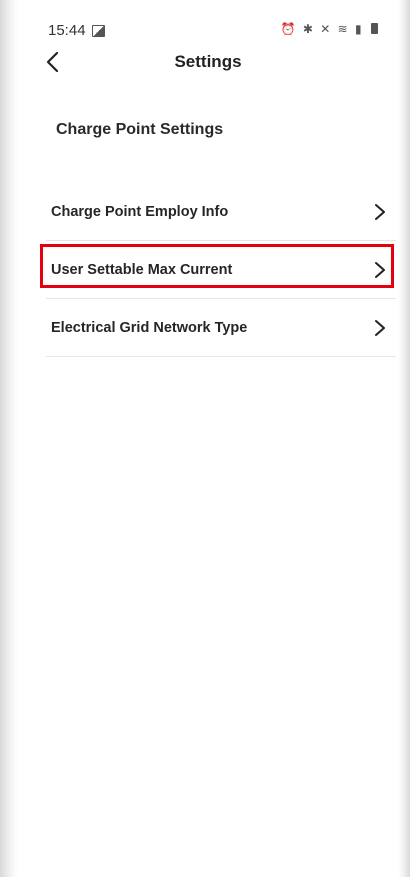 Image resolution: width=410 pixels, height=877 pixels. I want to click on device-frame-right, so click(404, 438).